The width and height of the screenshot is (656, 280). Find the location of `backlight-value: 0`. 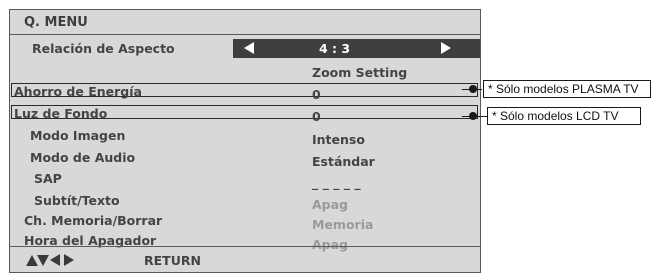

backlight-value: 0 is located at coordinates (316, 116).